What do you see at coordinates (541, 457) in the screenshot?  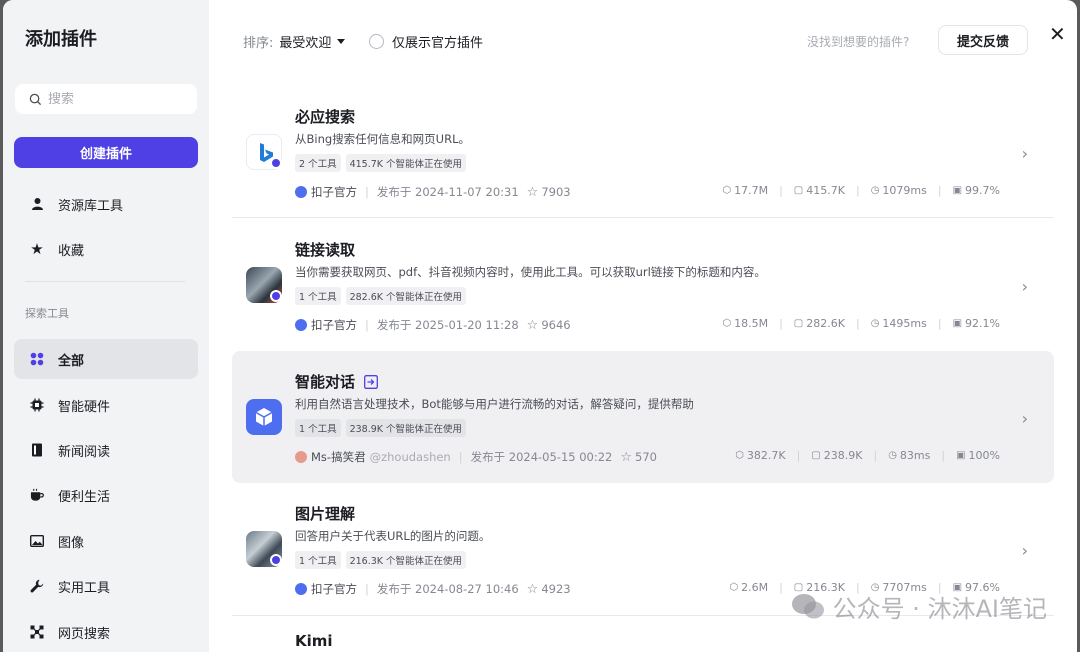 I see `published-date: 发布于 2024-05-15 00:22` at bounding box center [541, 457].